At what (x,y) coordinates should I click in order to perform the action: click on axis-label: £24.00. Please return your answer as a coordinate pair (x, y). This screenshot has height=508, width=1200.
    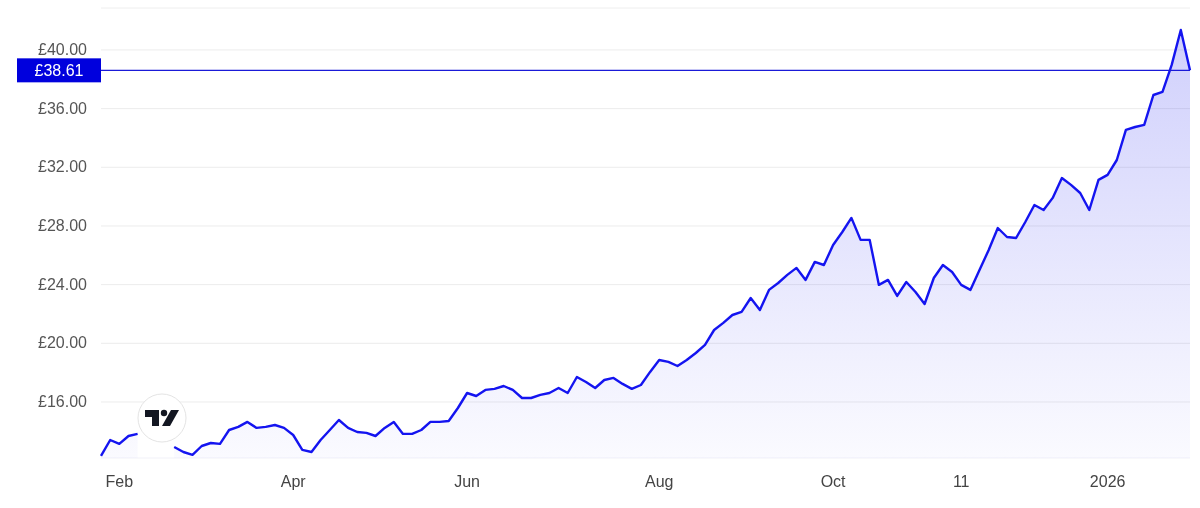
    Looking at the image, I should click on (62, 284).